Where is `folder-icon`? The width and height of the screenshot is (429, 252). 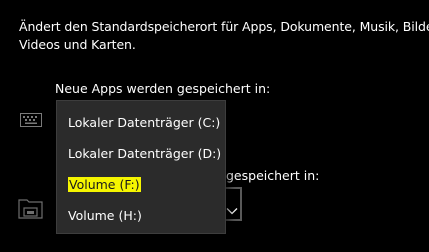 folder-icon is located at coordinates (31, 208).